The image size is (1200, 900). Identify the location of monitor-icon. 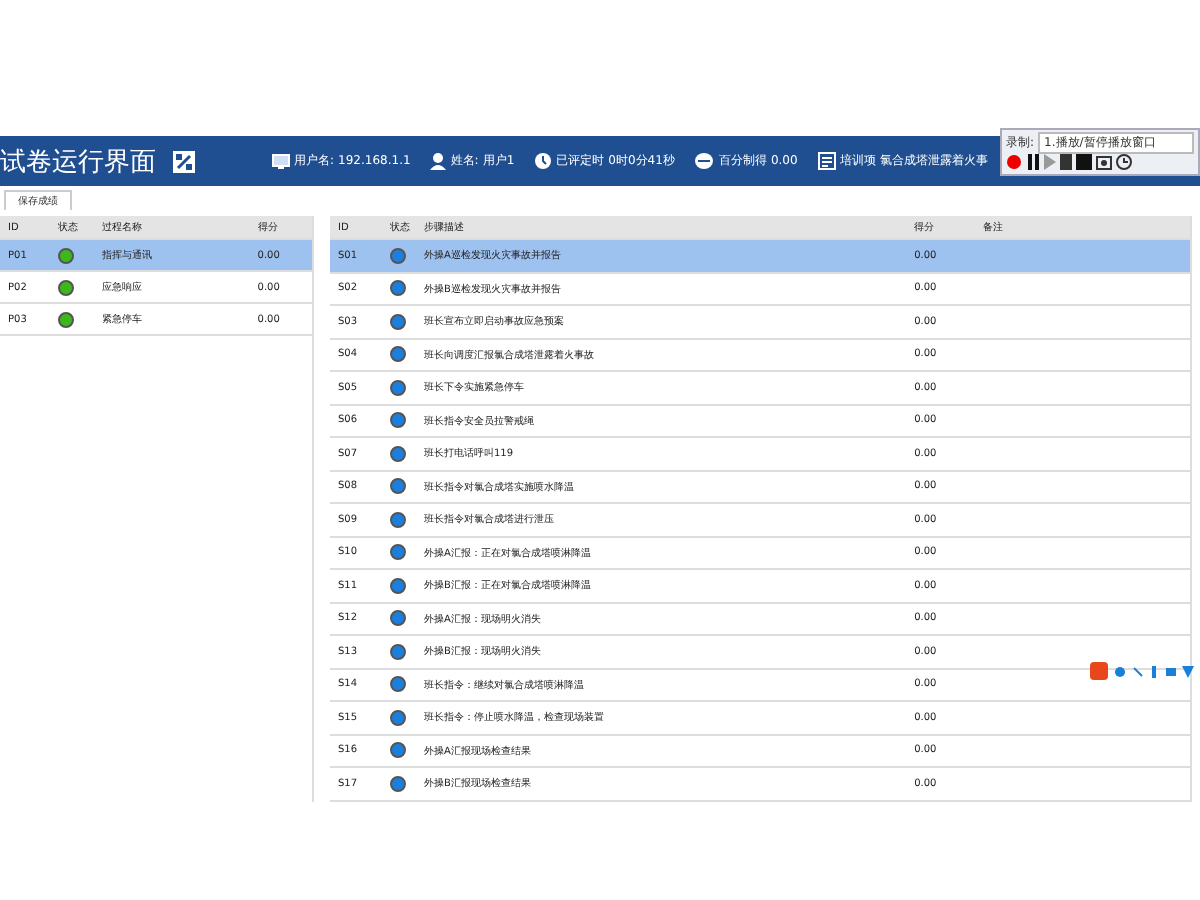
(281, 161).